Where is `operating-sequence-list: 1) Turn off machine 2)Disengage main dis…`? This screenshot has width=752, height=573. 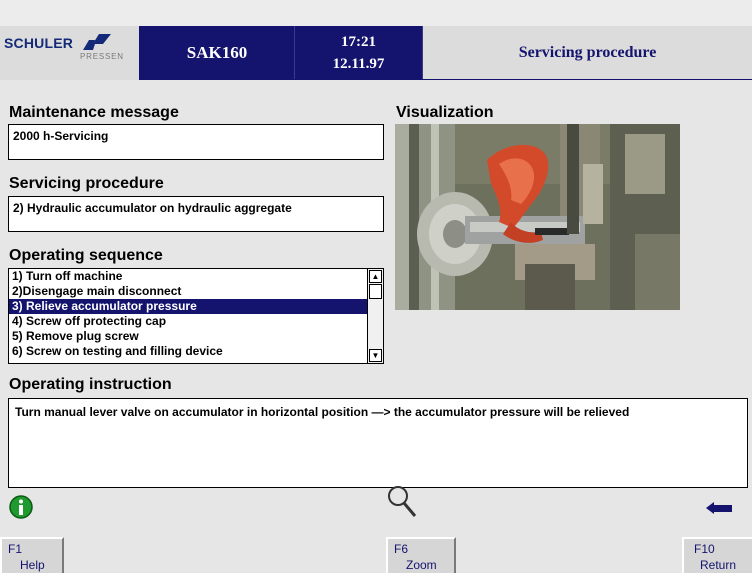 operating-sequence-list: 1) Turn off machine 2)Disengage main dis… is located at coordinates (196, 316).